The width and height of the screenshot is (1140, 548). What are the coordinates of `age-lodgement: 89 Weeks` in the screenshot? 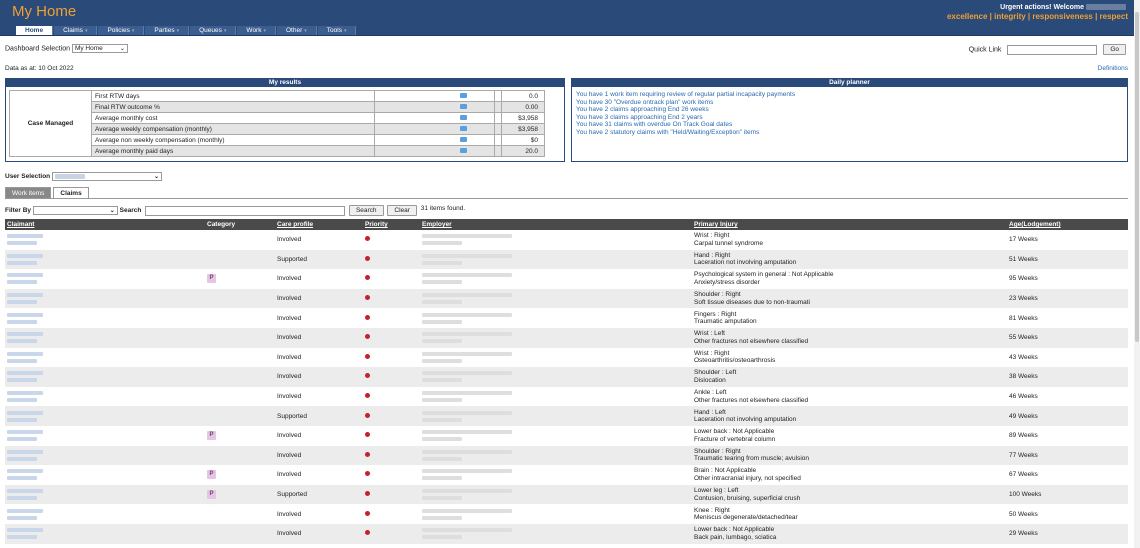 It's located at (1067, 435).